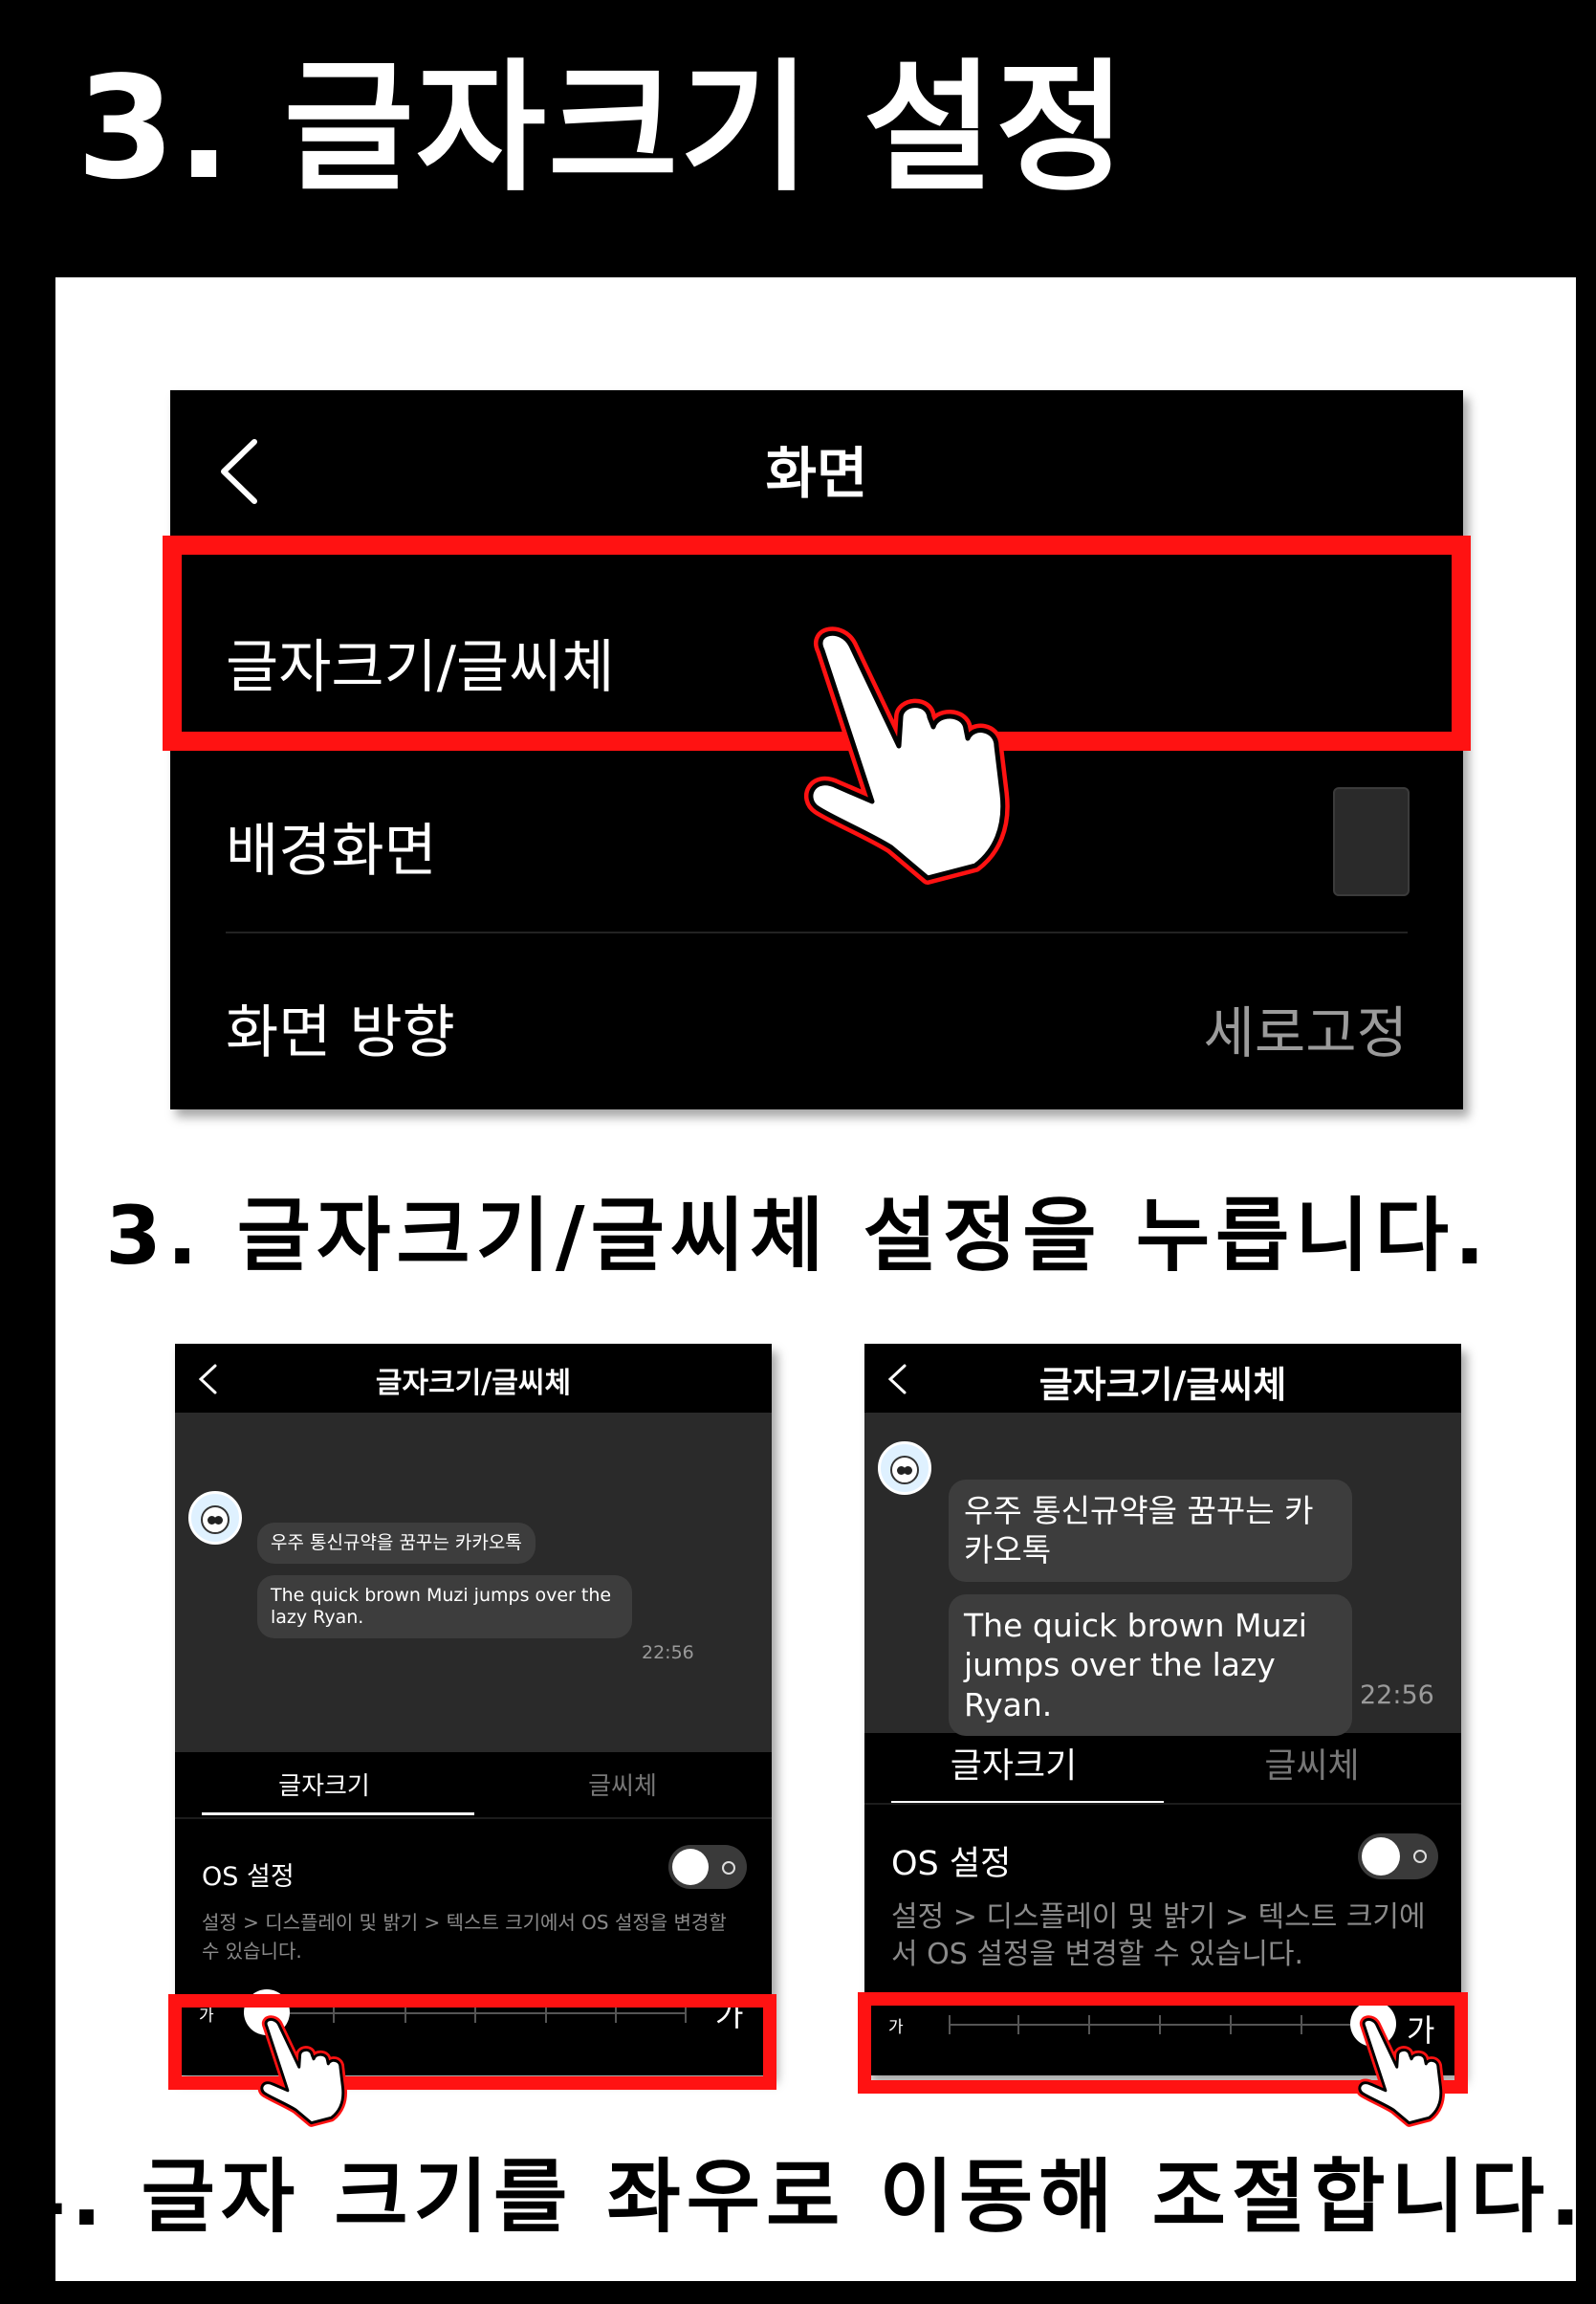 This screenshot has height=2304, width=1596. What do you see at coordinates (338, 1814) in the screenshot?
I see `active-tab-indicator` at bounding box center [338, 1814].